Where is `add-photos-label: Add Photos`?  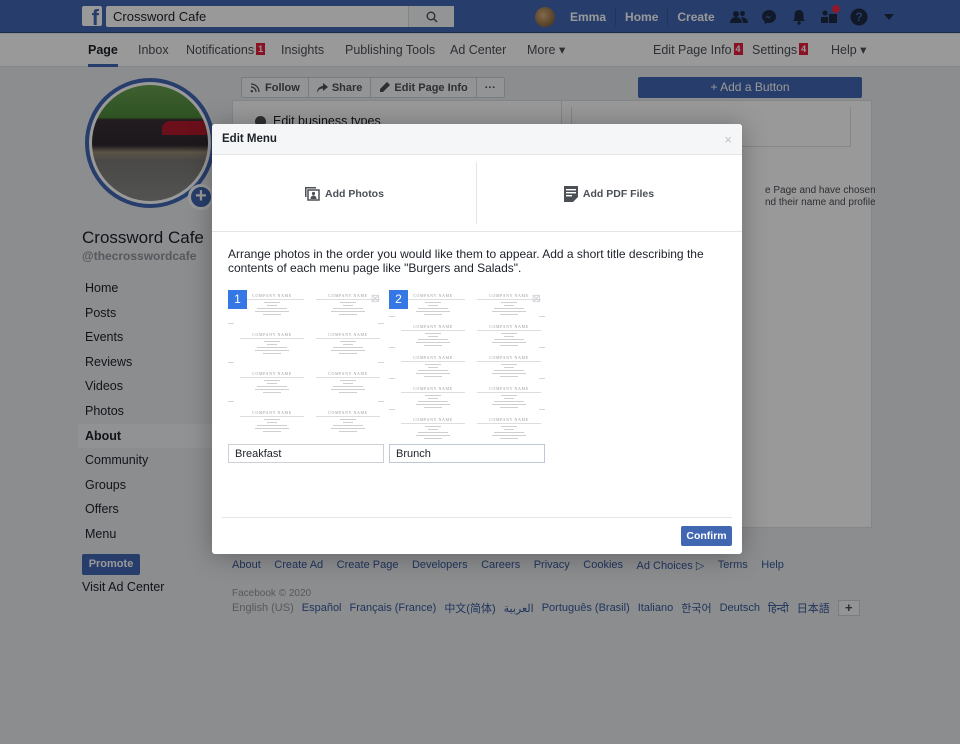
add-photos-label: Add Photos is located at coordinates (354, 193).